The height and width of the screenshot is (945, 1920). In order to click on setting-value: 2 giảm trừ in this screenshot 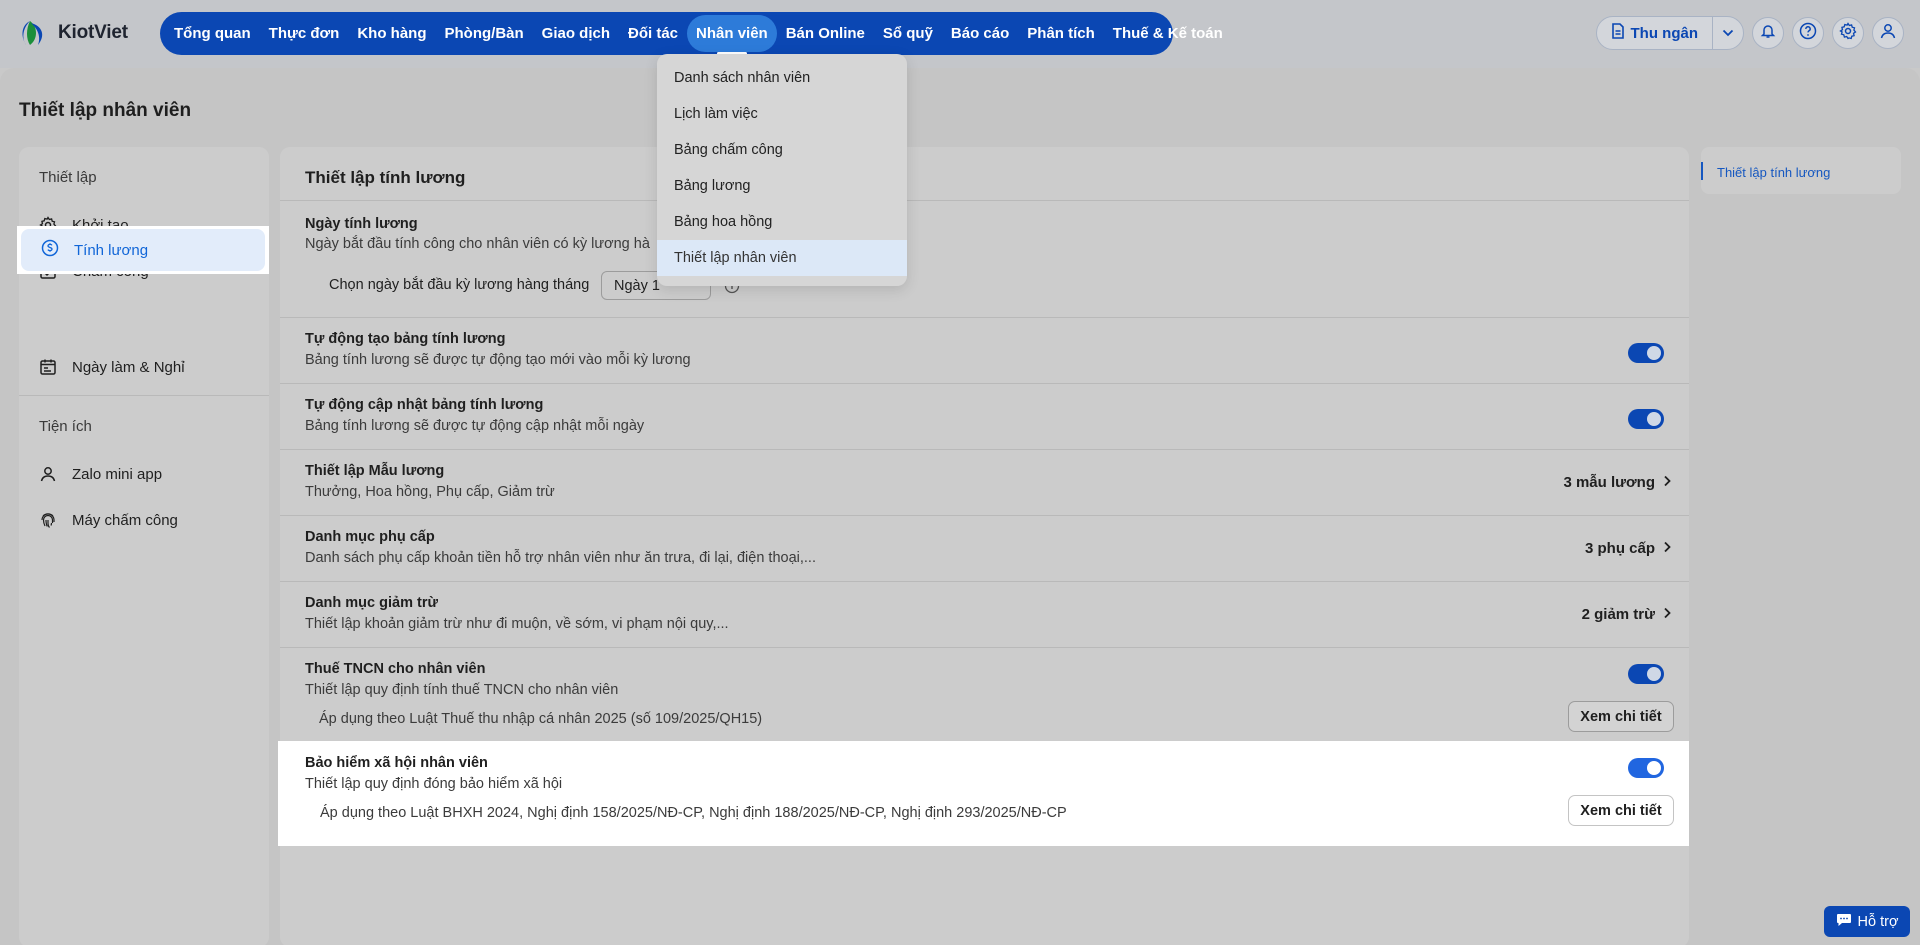, I will do `click(1618, 614)`.